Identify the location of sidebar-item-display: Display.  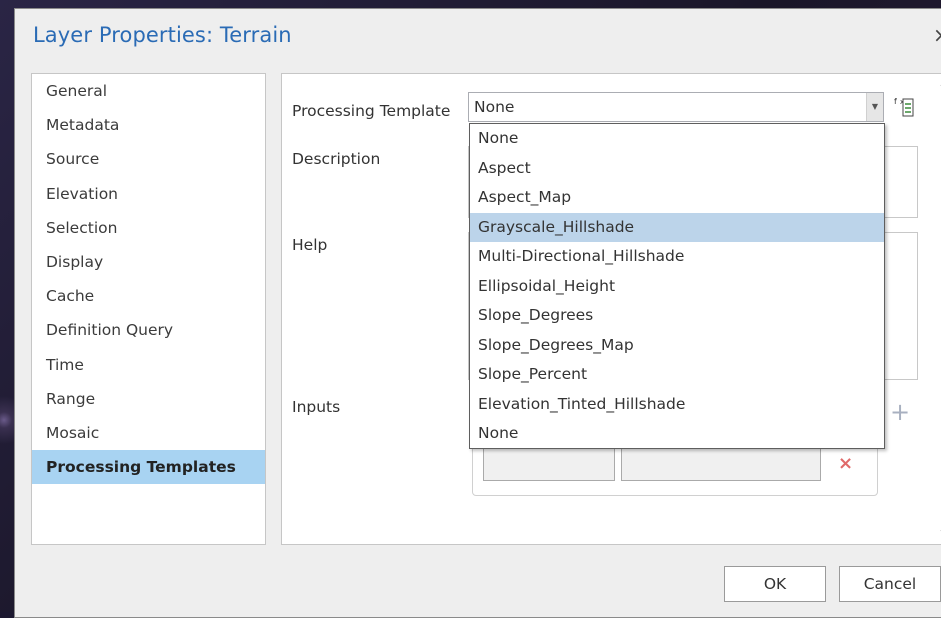
(148, 262).